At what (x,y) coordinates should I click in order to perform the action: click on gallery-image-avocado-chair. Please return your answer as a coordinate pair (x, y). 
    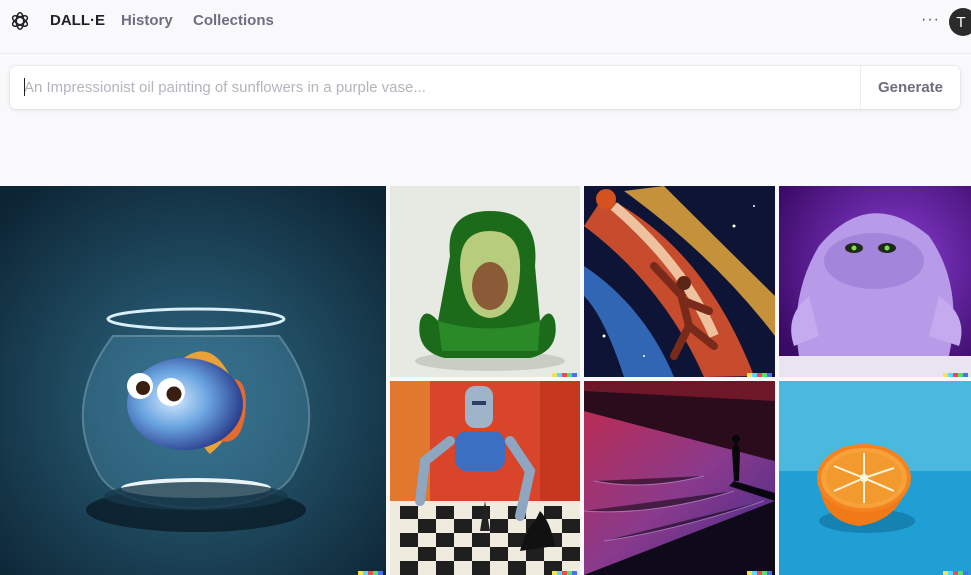
    Looking at the image, I should click on (485, 281).